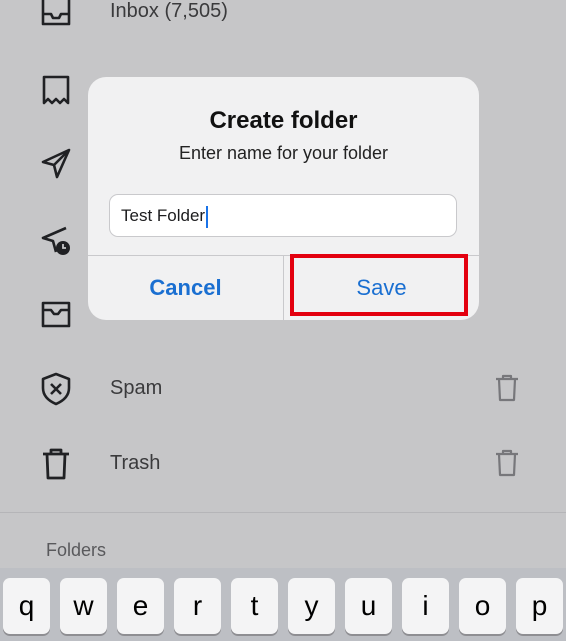 The width and height of the screenshot is (566, 641). What do you see at coordinates (283, 120) in the screenshot?
I see `dialog-title: Create folder` at bounding box center [283, 120].